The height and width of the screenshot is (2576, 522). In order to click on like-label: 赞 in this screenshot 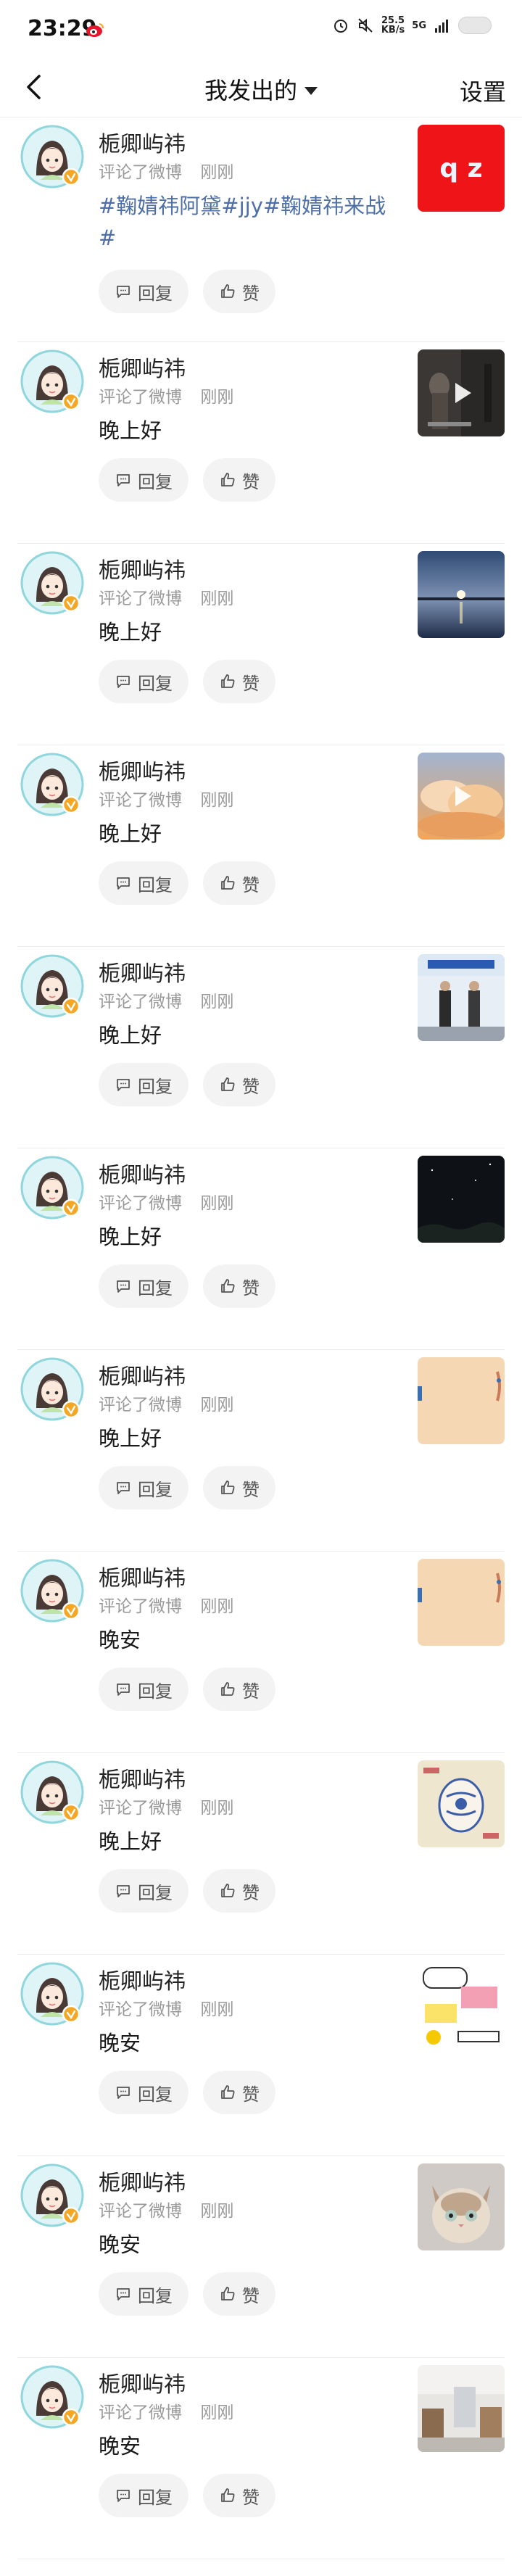, I will do `click(251, 2094)`.